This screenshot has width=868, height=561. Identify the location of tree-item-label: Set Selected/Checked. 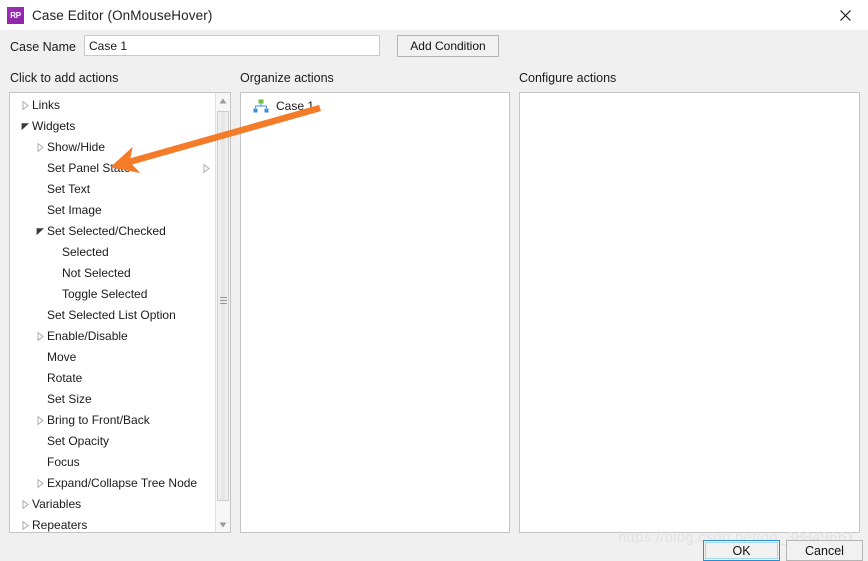
(106, 231).